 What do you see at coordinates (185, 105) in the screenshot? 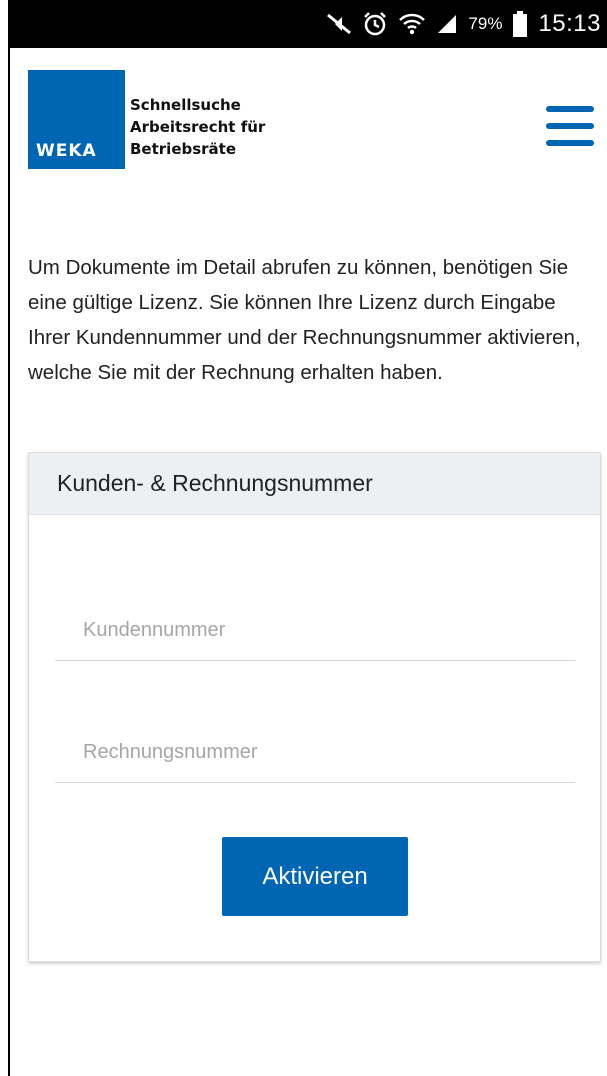
I see `app-title-line-1: Schnellsuche` at bounding box center [185, 105].